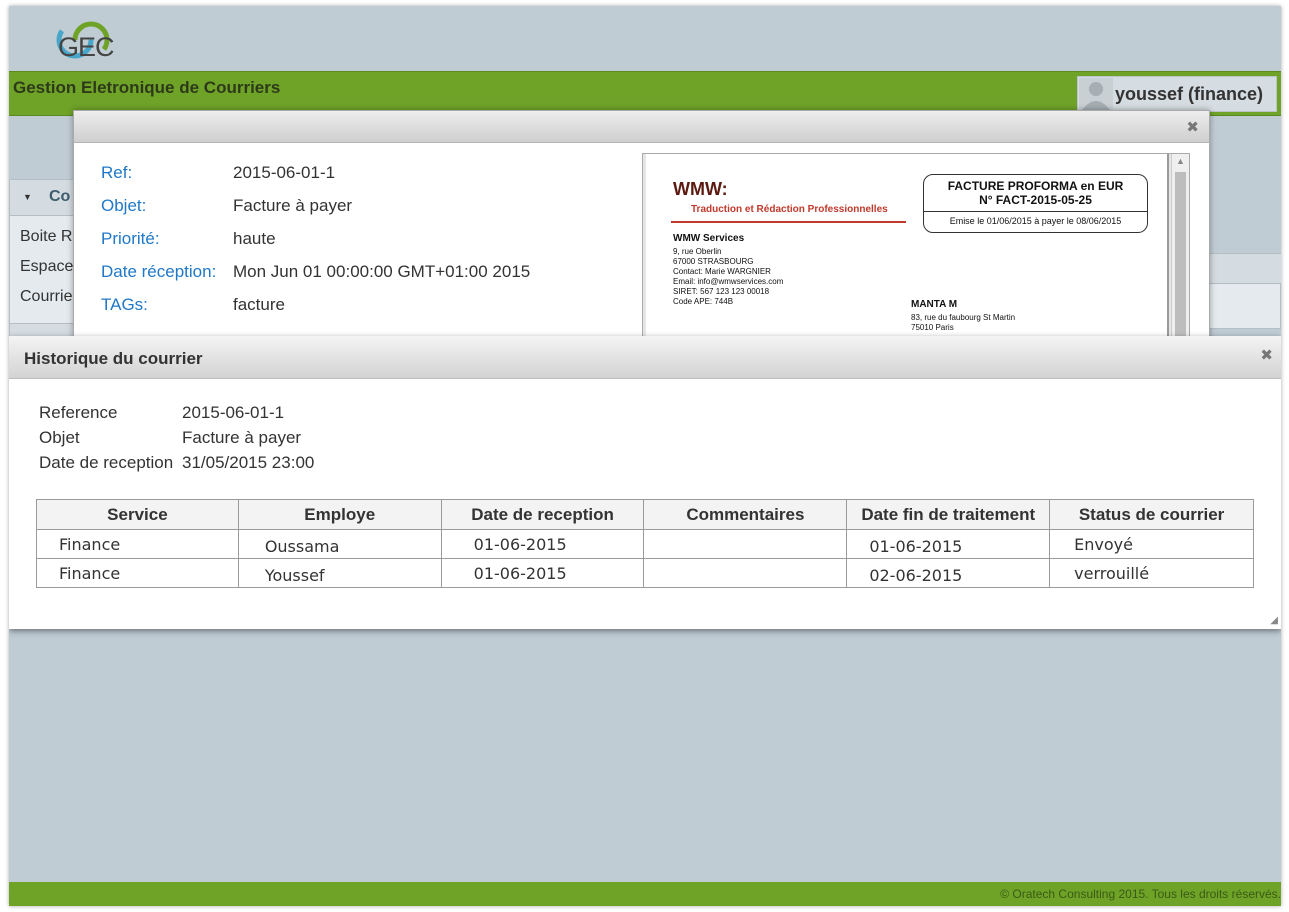  Describe the element at coordinates (963, 317) in the screenshot. I see `recipient-line: 83, rue du faubourg St Martin` at that location.